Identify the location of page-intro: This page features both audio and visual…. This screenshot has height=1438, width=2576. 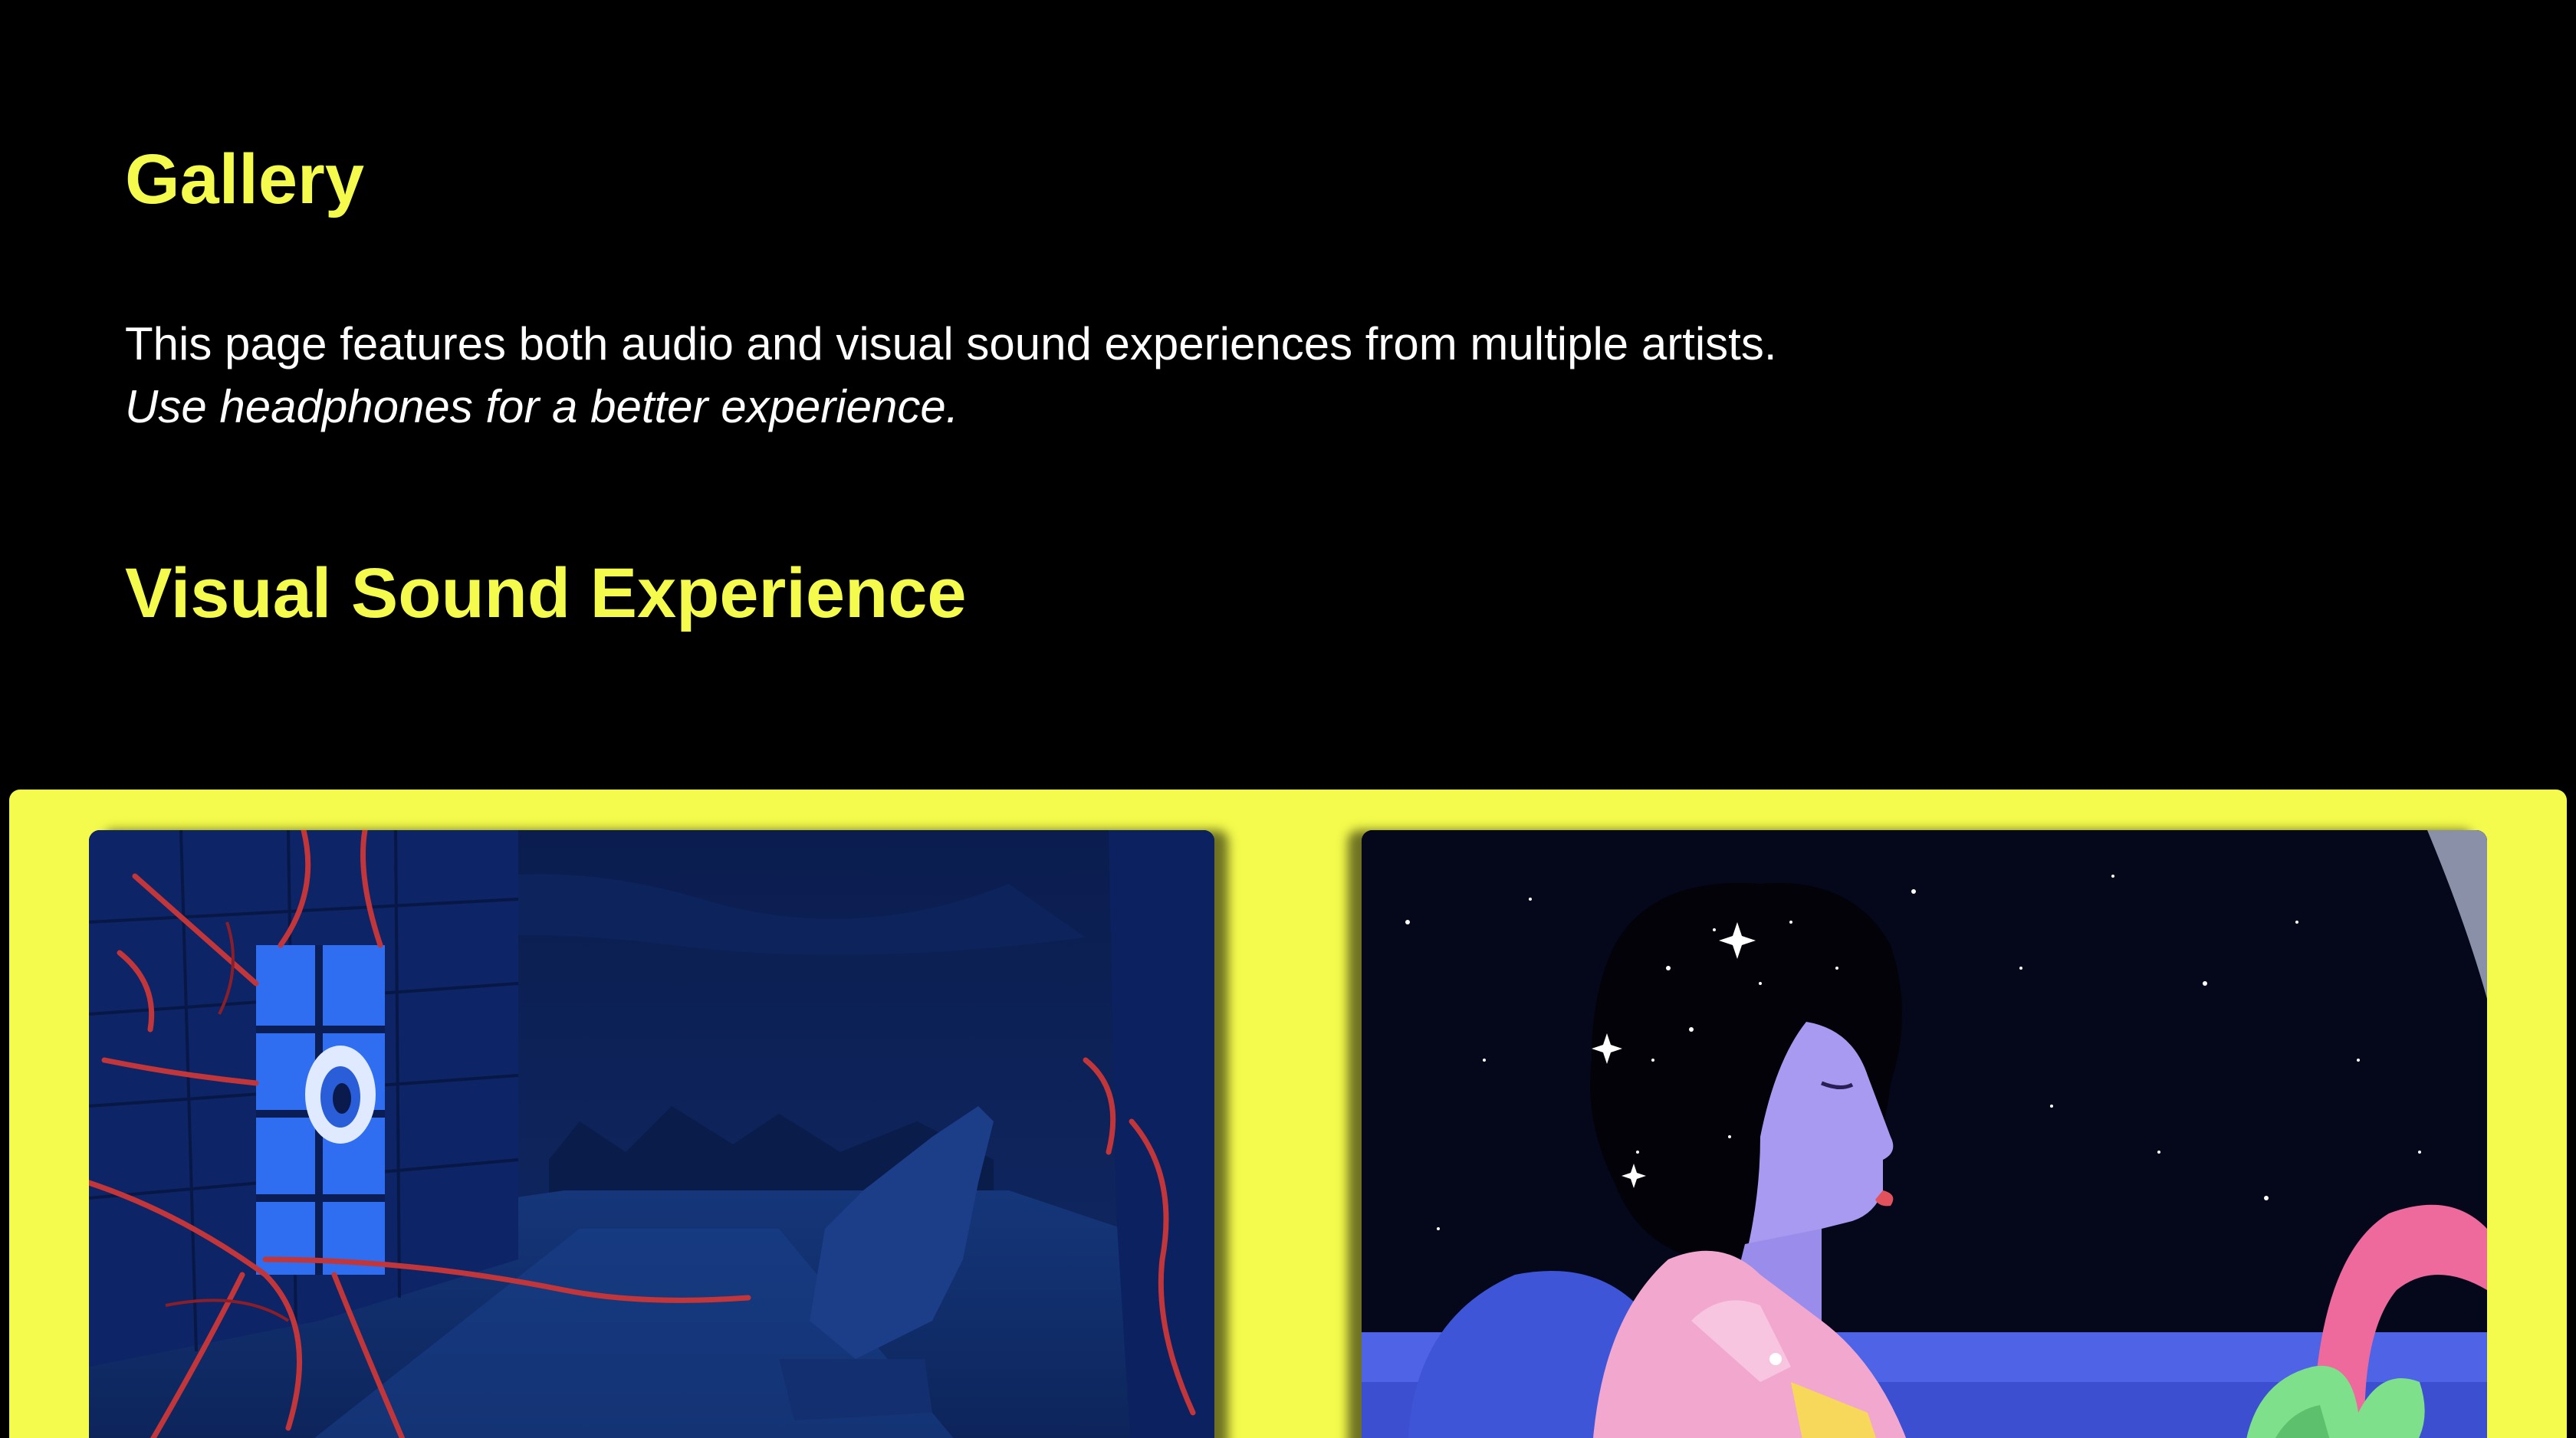
(951, 375).